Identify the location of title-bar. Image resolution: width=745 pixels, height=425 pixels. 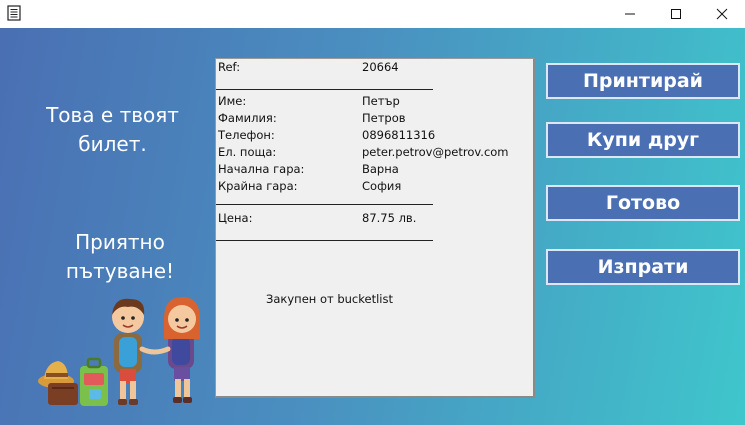
(372, 14).